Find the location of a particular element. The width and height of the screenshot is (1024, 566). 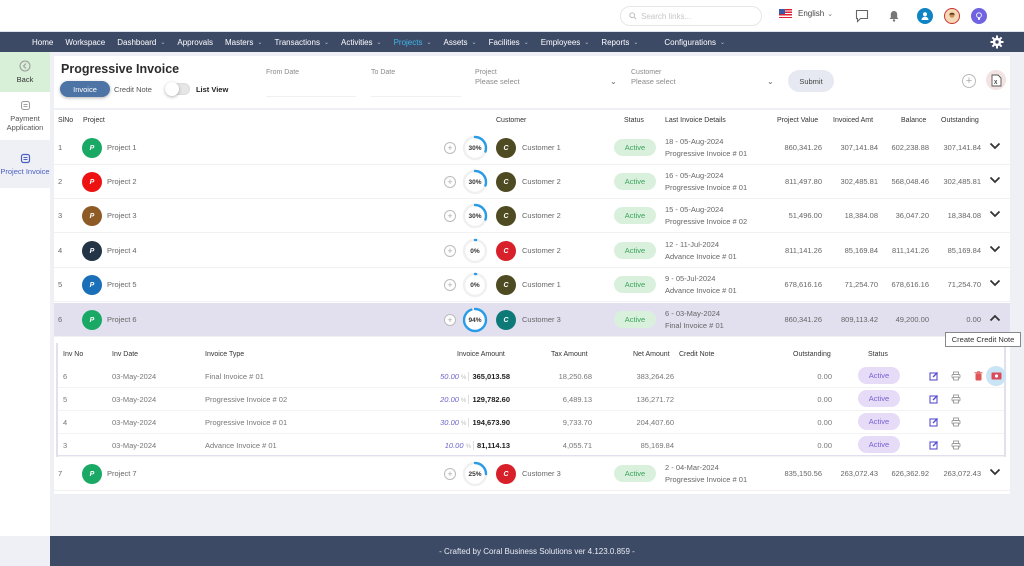

export-excel-button: X is located at coordinates (996, 80).